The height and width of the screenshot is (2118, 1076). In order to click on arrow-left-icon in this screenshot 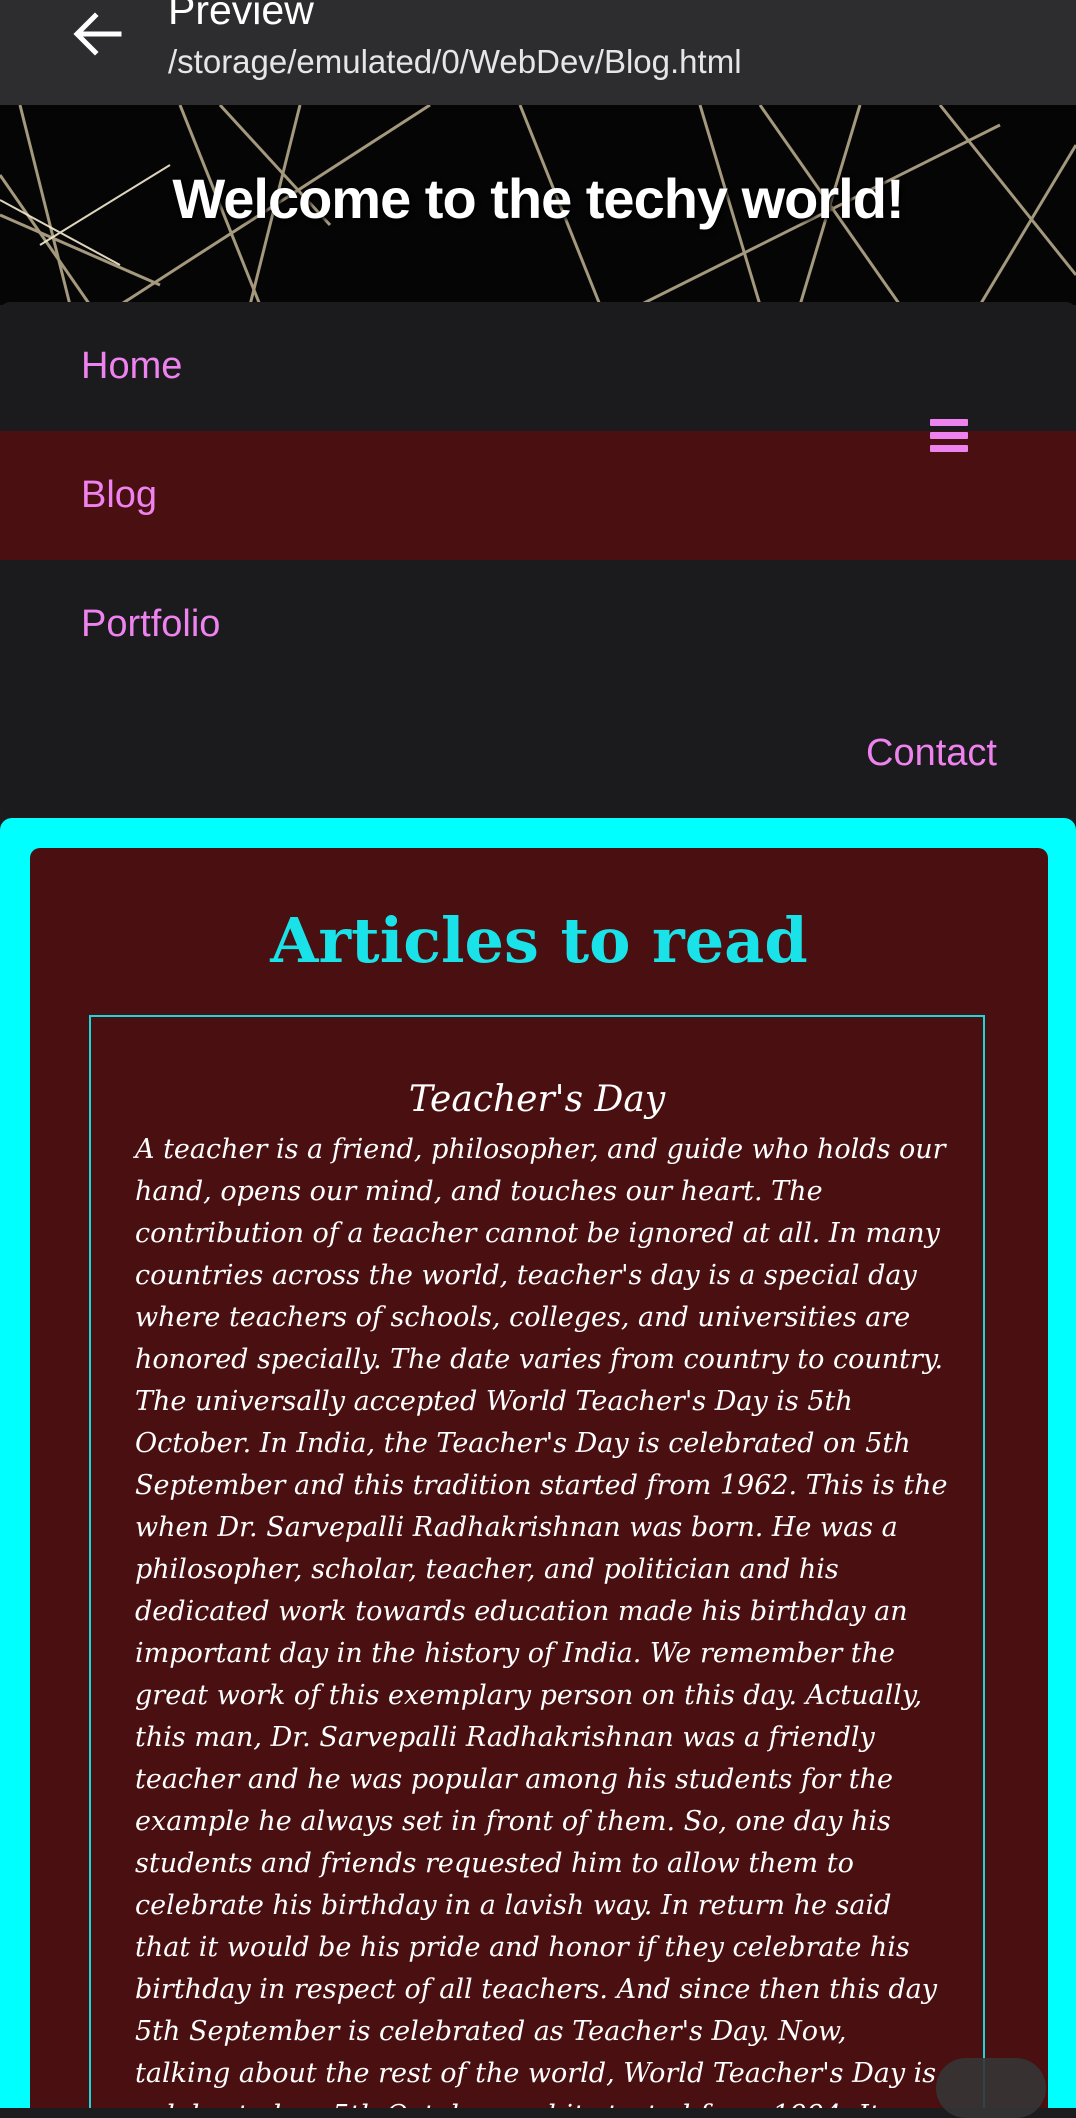, I will do `click(97, 34)`.